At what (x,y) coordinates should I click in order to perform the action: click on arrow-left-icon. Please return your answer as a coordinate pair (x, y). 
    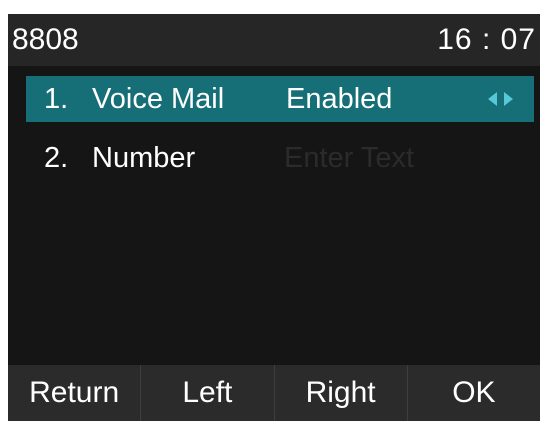
    Looking at the image, I should click on (492, 99).